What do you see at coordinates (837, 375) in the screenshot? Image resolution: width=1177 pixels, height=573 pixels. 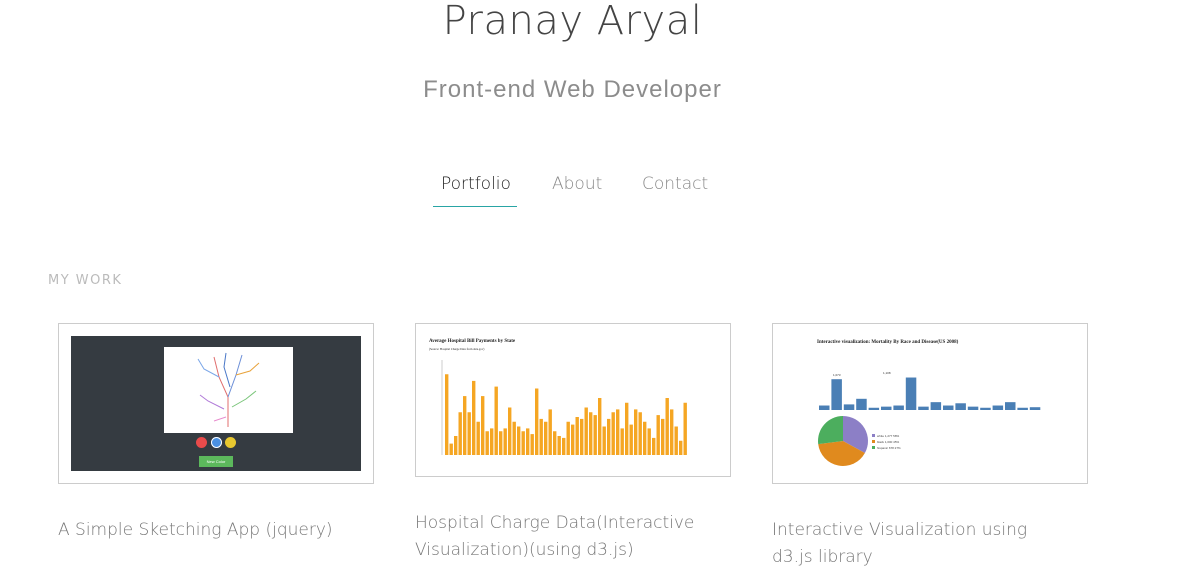 I see `preview-bar-label: 1,073` at bounding box center [837, 375].